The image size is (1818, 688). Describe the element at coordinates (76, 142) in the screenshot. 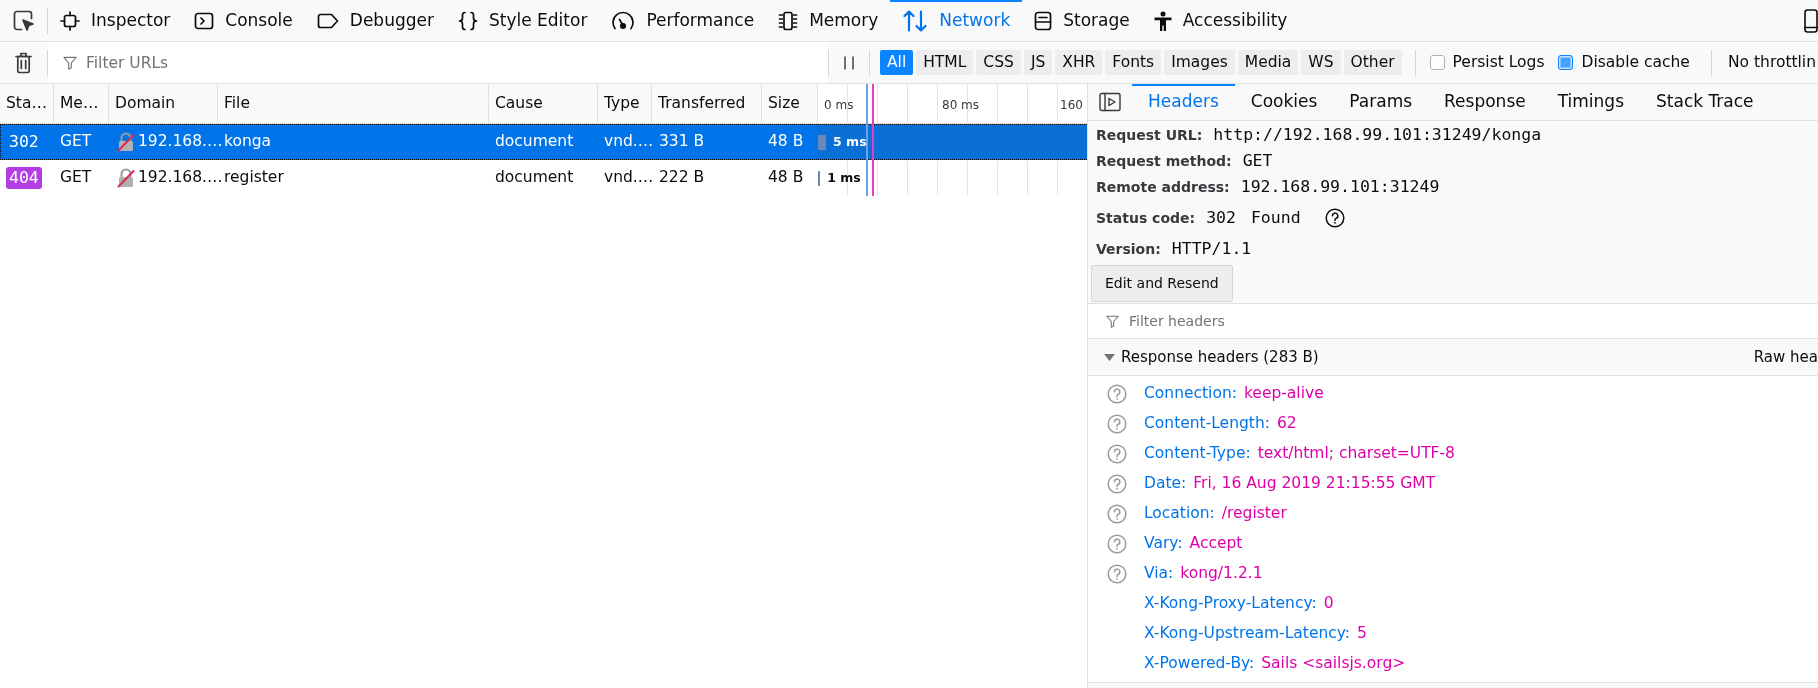

I see `table-cell-text: GET` at that location.